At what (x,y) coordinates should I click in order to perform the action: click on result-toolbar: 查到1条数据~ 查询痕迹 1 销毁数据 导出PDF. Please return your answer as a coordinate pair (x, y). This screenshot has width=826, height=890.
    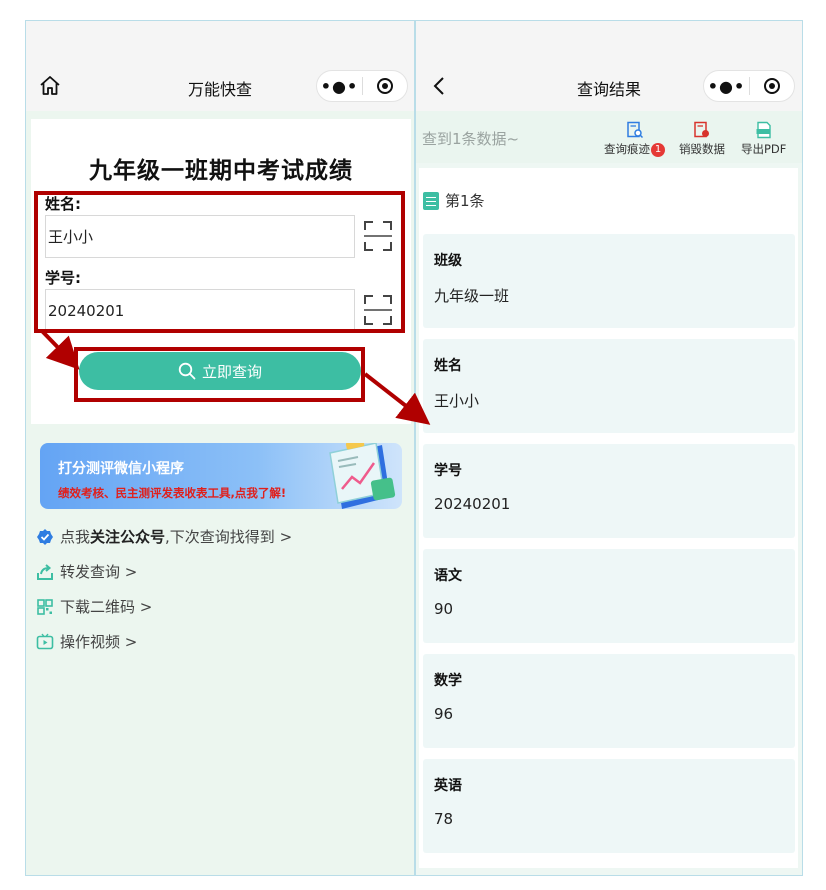
    Looking at the image, I should click on (609, 137).